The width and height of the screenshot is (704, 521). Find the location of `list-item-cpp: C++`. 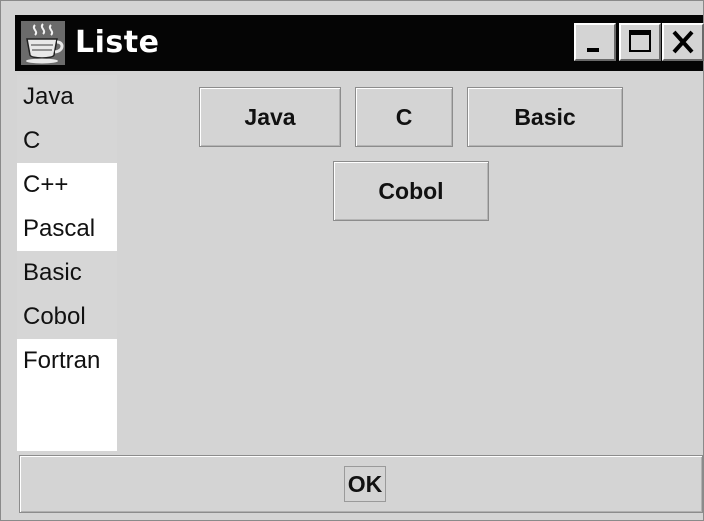

list-item-cpp: C++ is located at coordinates (67, 185).